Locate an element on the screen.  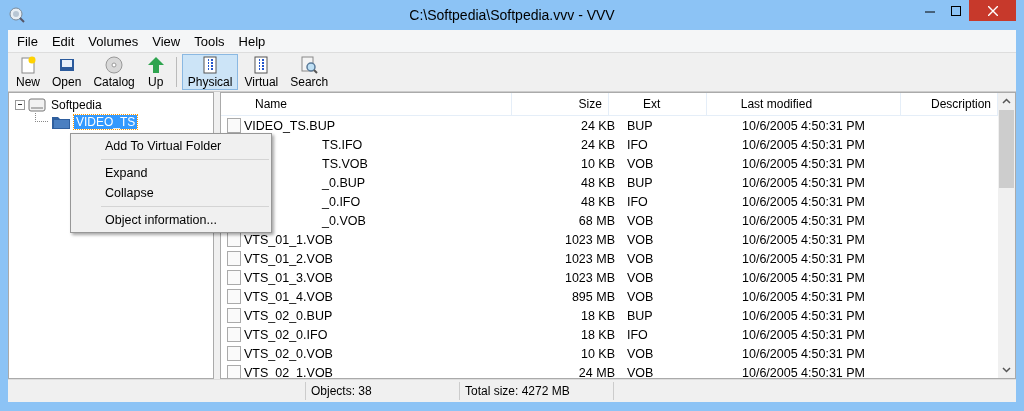
toolbar-button: Virtual is located at coordinates (261, 72).